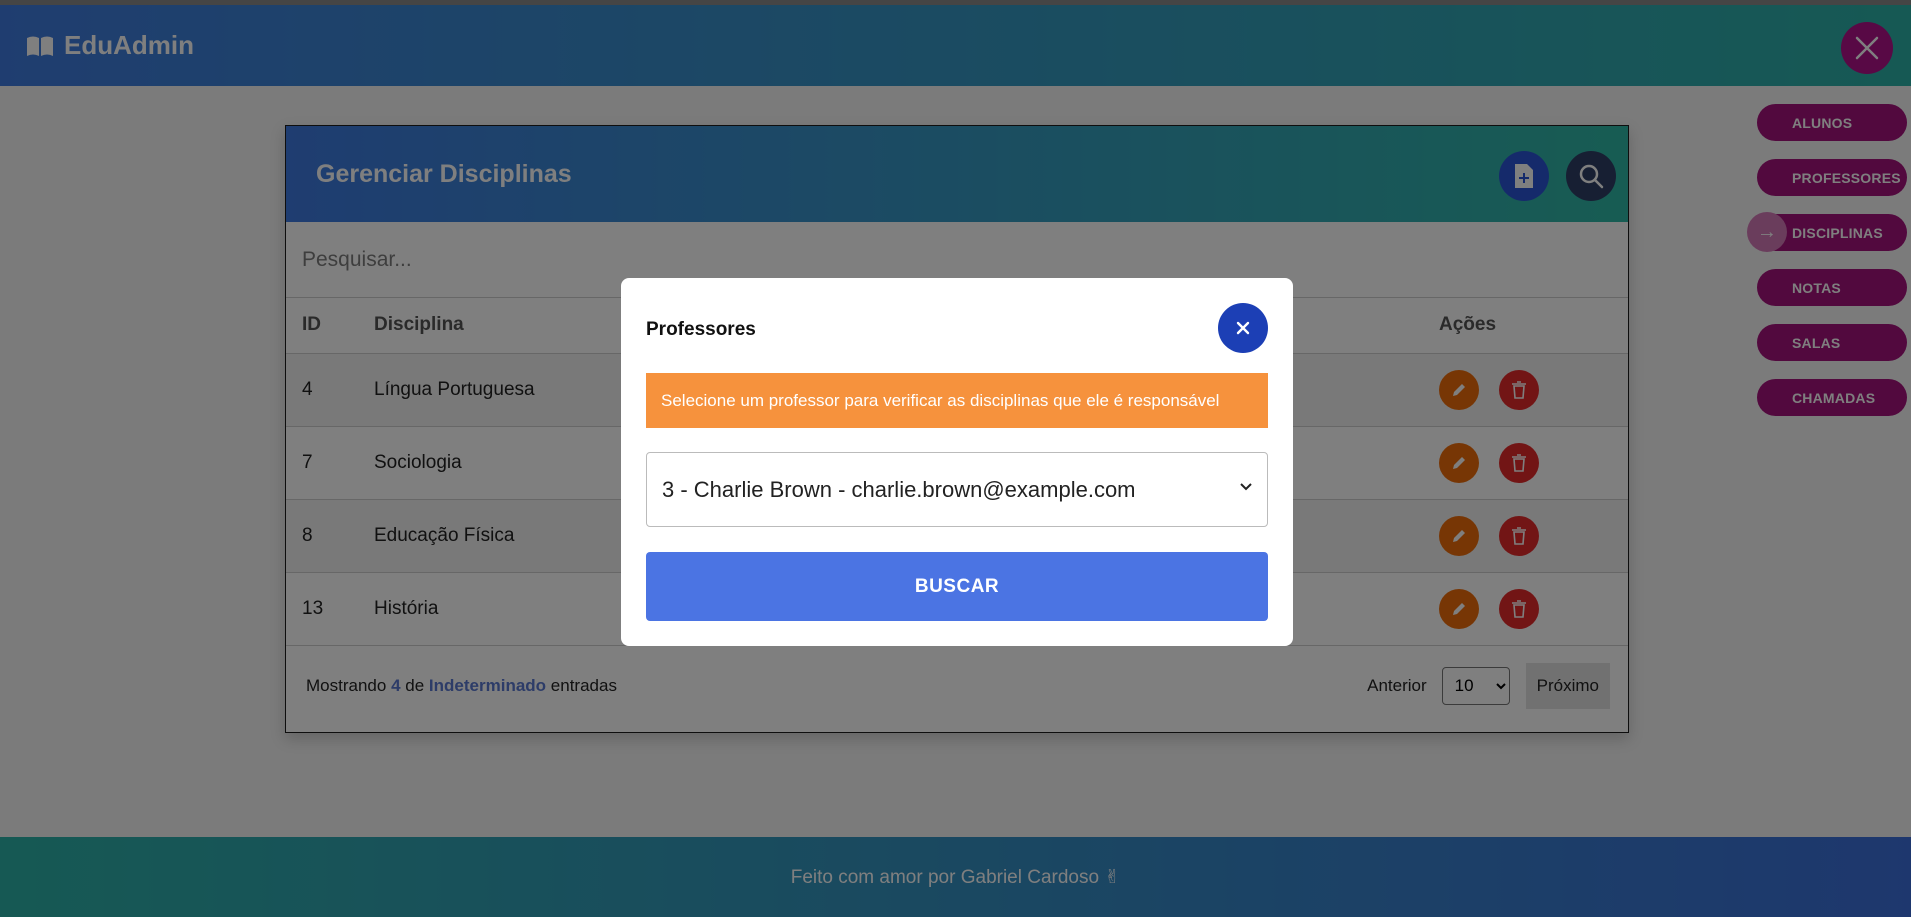 This screenshot has width=1911, height=917. What do you see at coordinates (701, 329) in the screenshot?
I see `modal-title: Professores` at bounding box center [701, 329].